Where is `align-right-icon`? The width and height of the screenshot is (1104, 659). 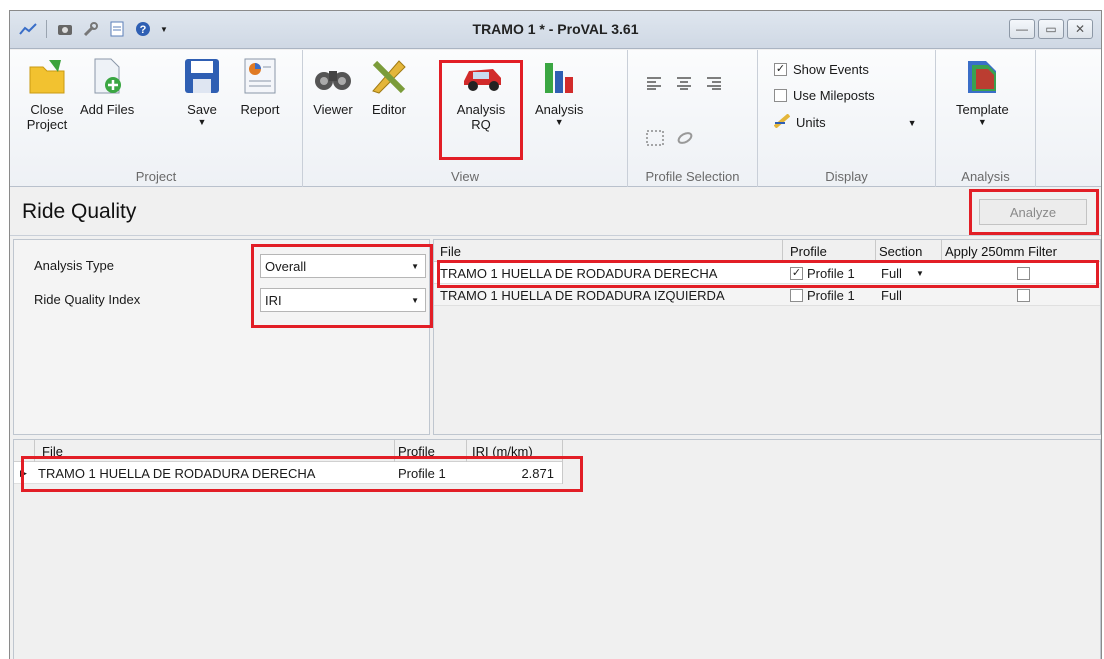
align-right-icon is located at coordinates (714, 84).